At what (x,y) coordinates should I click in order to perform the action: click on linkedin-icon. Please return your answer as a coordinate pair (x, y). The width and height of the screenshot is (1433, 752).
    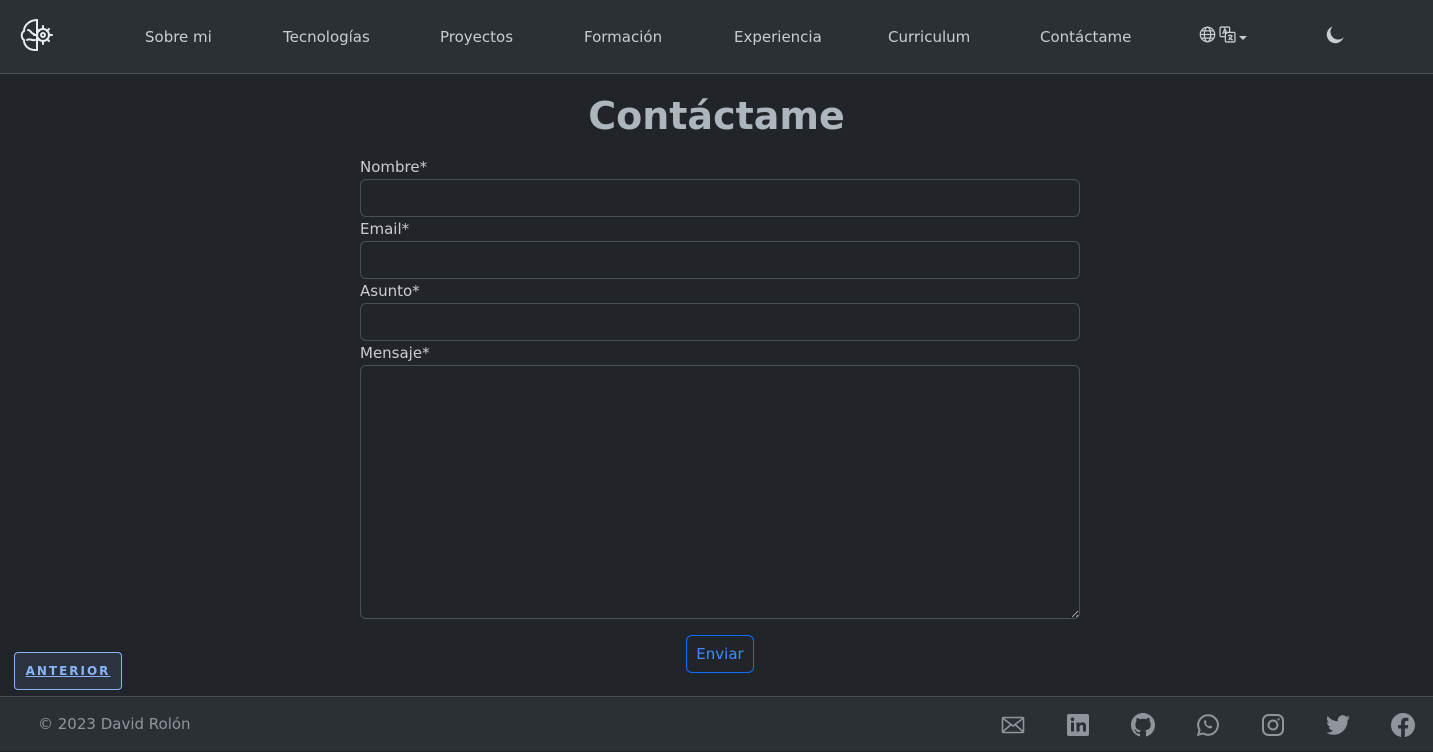
    Looking at the image, I should click on (1078, 725).